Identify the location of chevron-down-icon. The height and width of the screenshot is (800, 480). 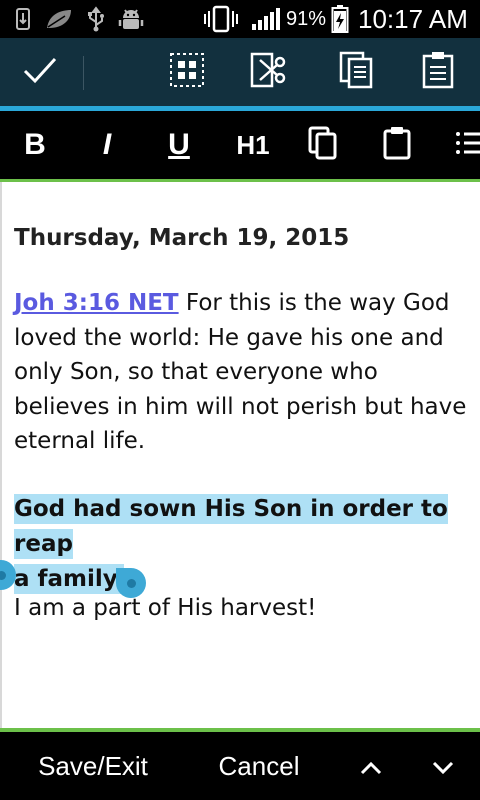
(443, 766).